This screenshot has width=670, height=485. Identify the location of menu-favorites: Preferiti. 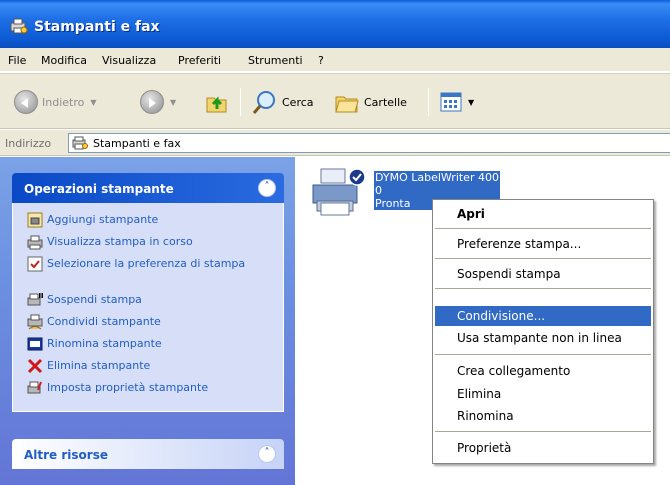
(199, 60).